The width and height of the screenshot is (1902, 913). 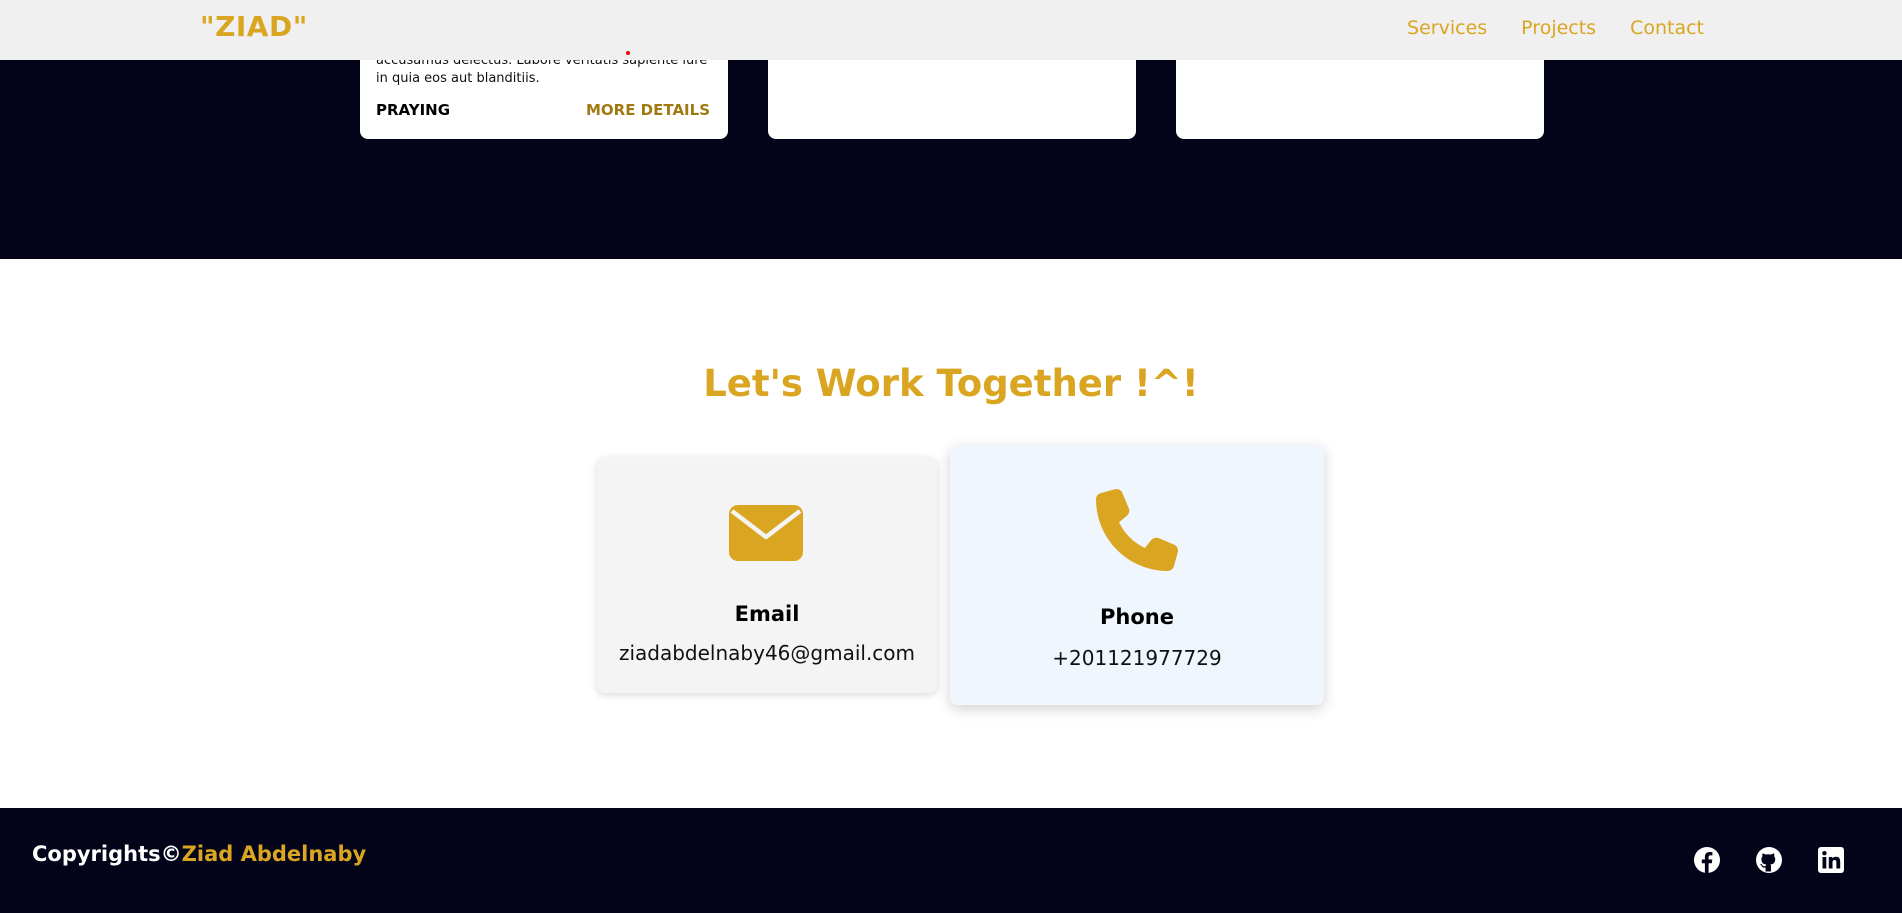 I want to click on cursor-dot, so click(x=628, y=53).